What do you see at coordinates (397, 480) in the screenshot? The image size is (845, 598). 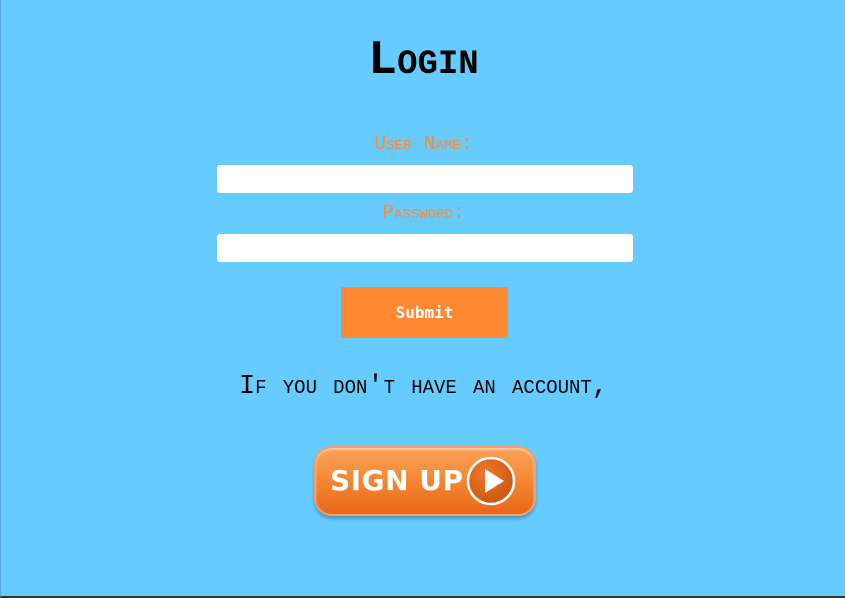 I see `signup-label: SIGN UP` at bounding box center [397, 480].